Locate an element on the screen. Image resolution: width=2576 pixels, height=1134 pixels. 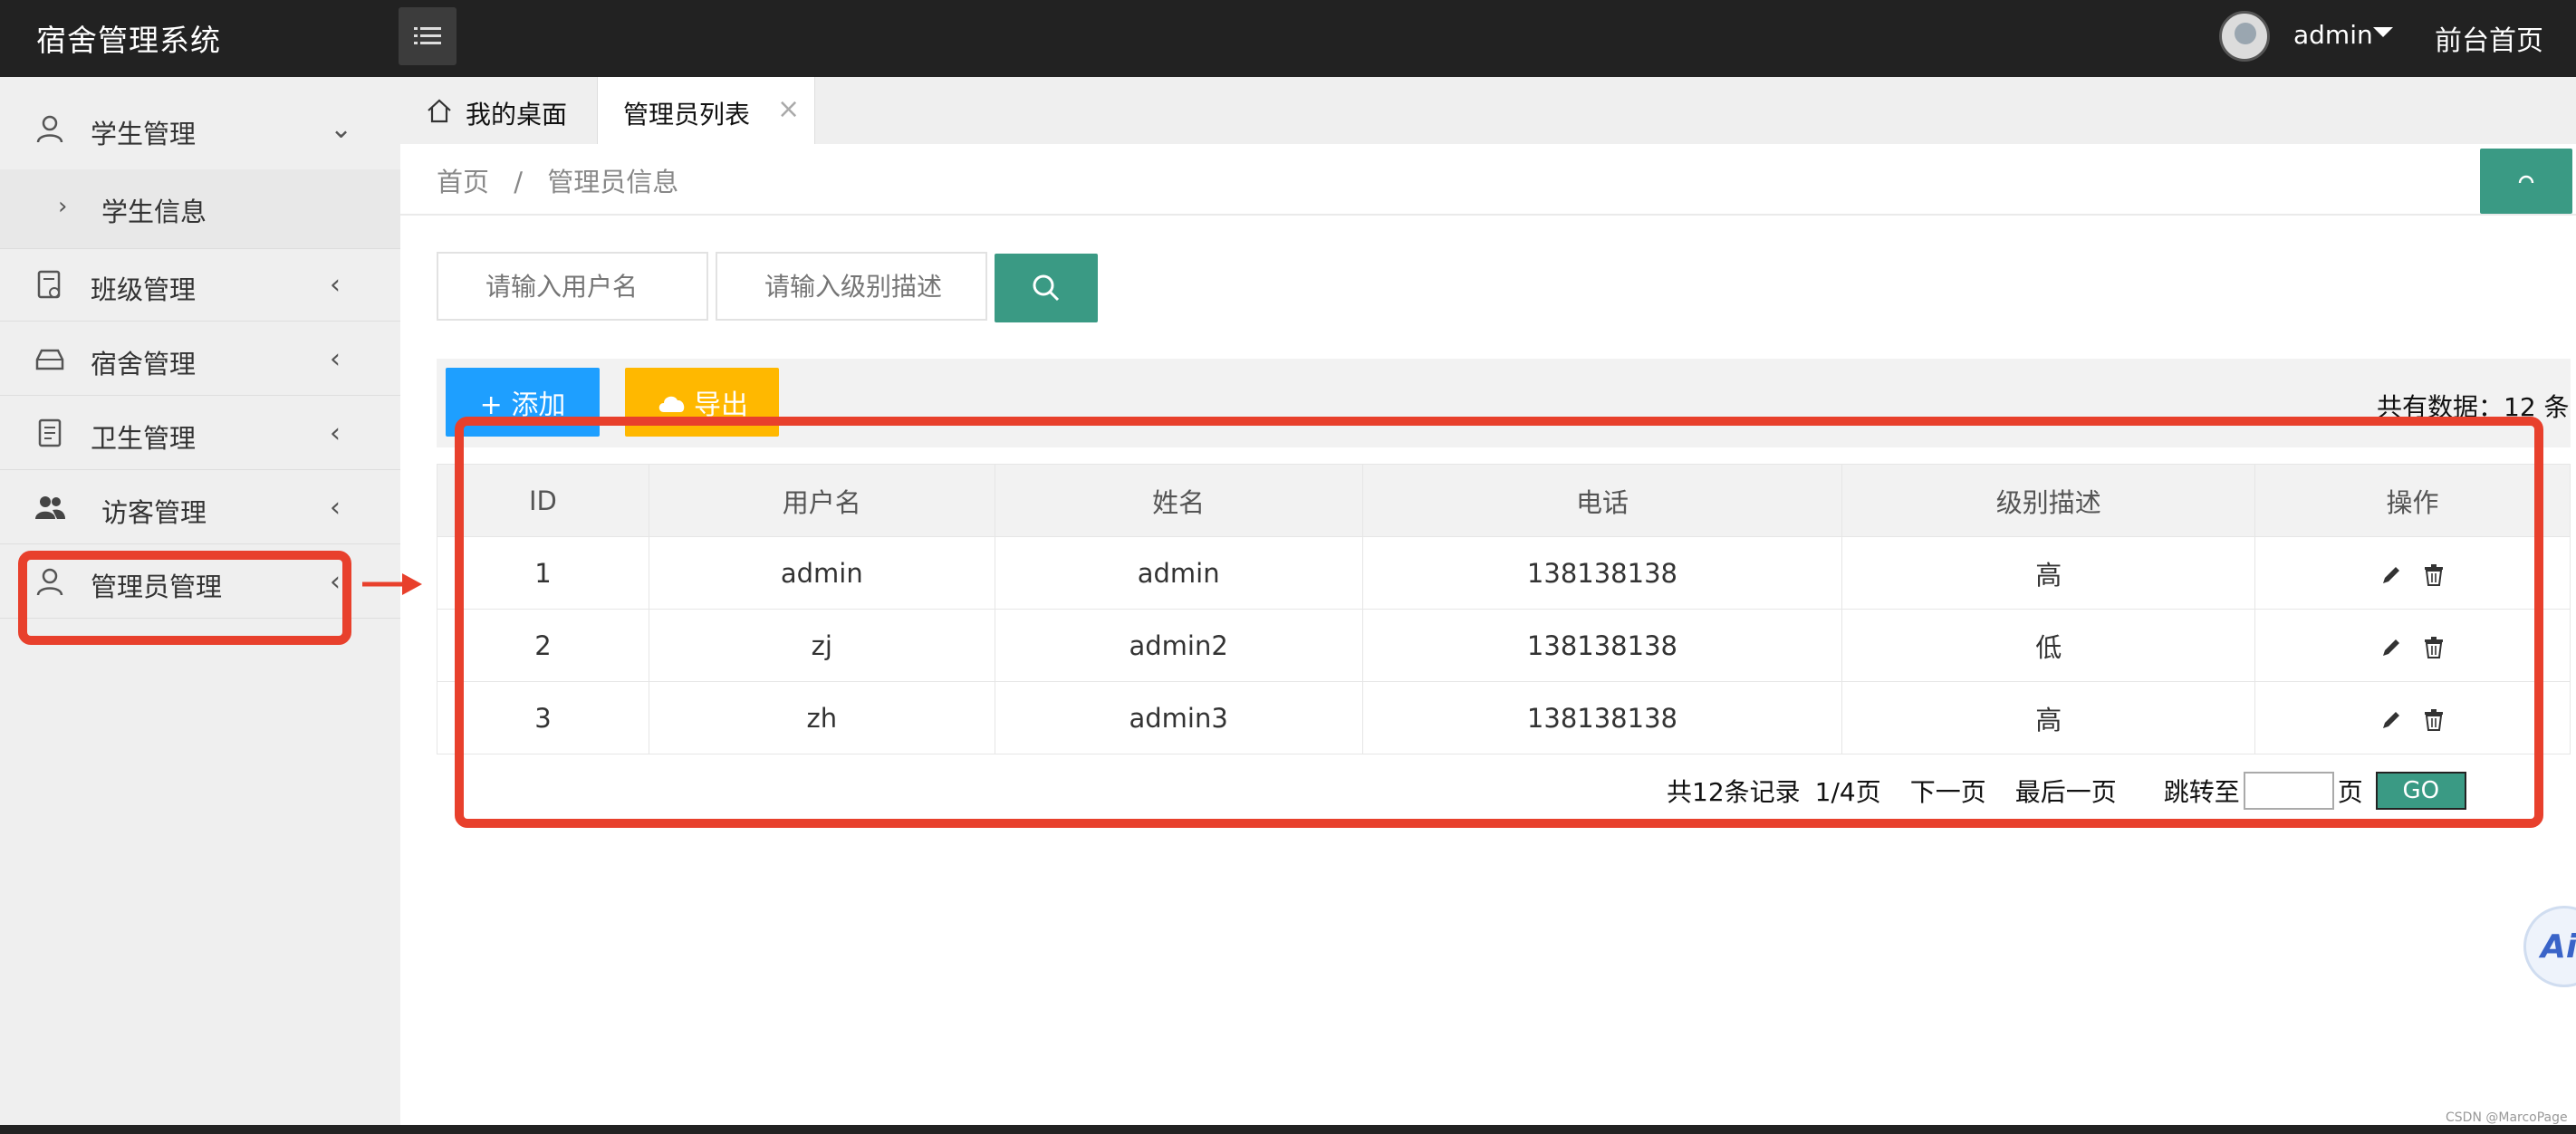
sidebar-item-dorm: 宿舍管理 ‹ is located at coordinates (200, 359).